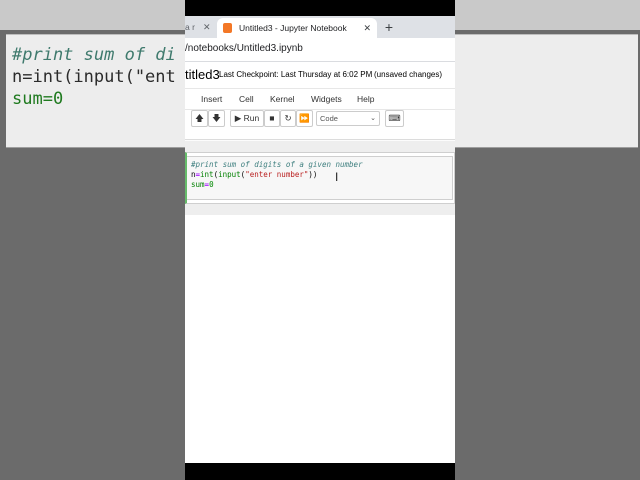  I want to click on tab-previous: a r ✕, so click(201, 27).